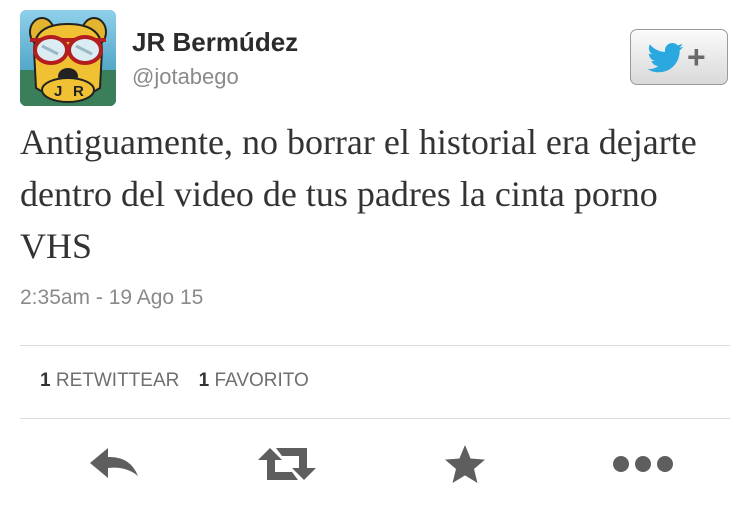  I want to click on favorite-star-icon, so click(465, 464).